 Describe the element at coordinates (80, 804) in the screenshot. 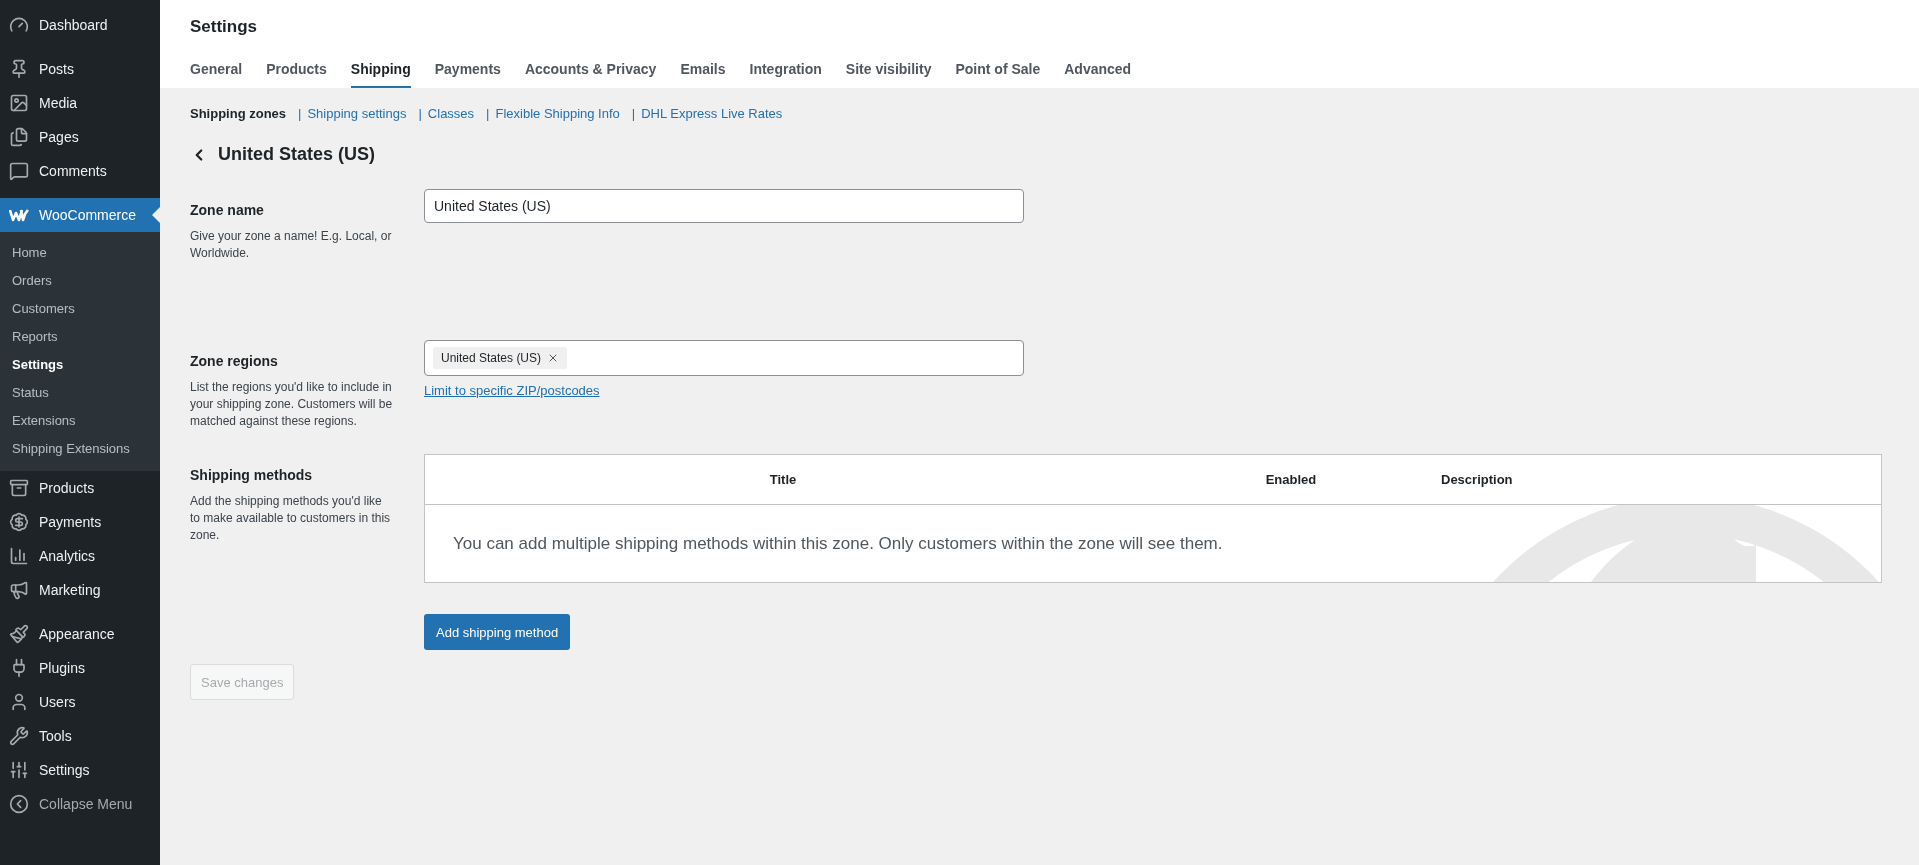

I see `sidebar-item: Collapse Menu` at that location.